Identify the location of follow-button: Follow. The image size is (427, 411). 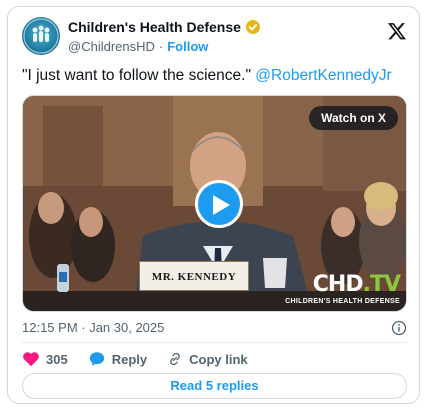
(187, 46).